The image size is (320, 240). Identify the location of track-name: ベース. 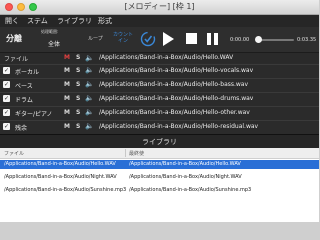
(24, 86).